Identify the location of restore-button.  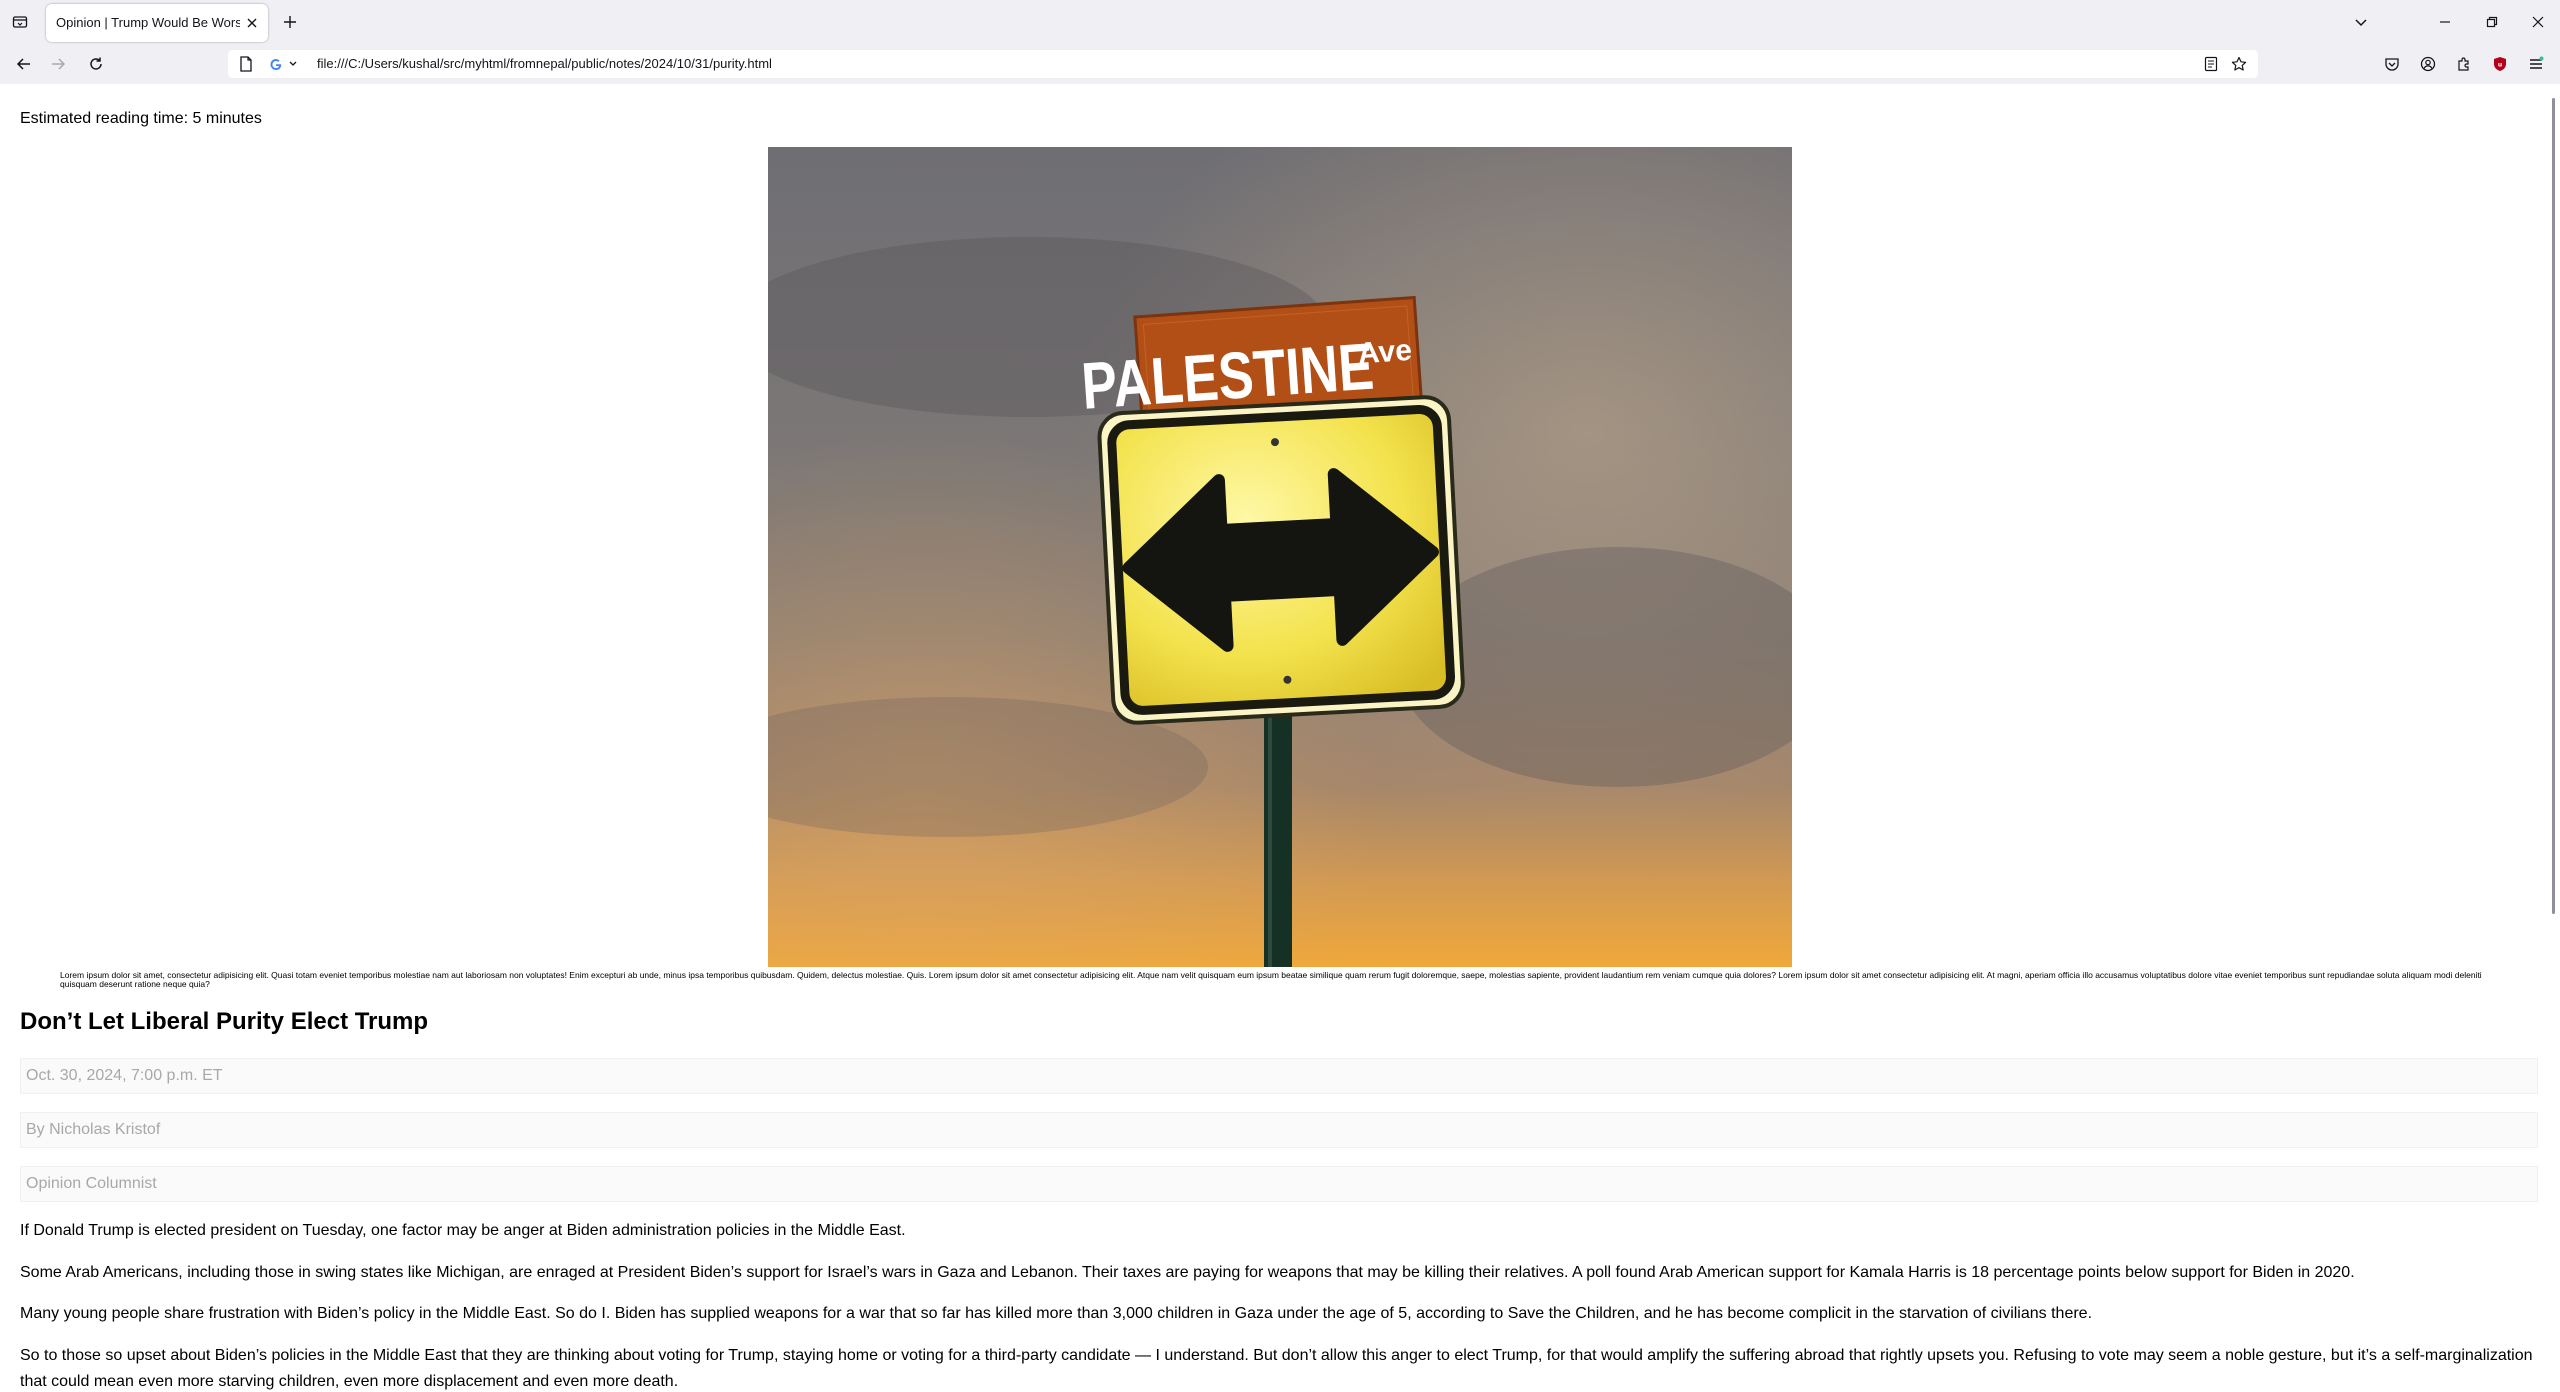
(2492, 22).